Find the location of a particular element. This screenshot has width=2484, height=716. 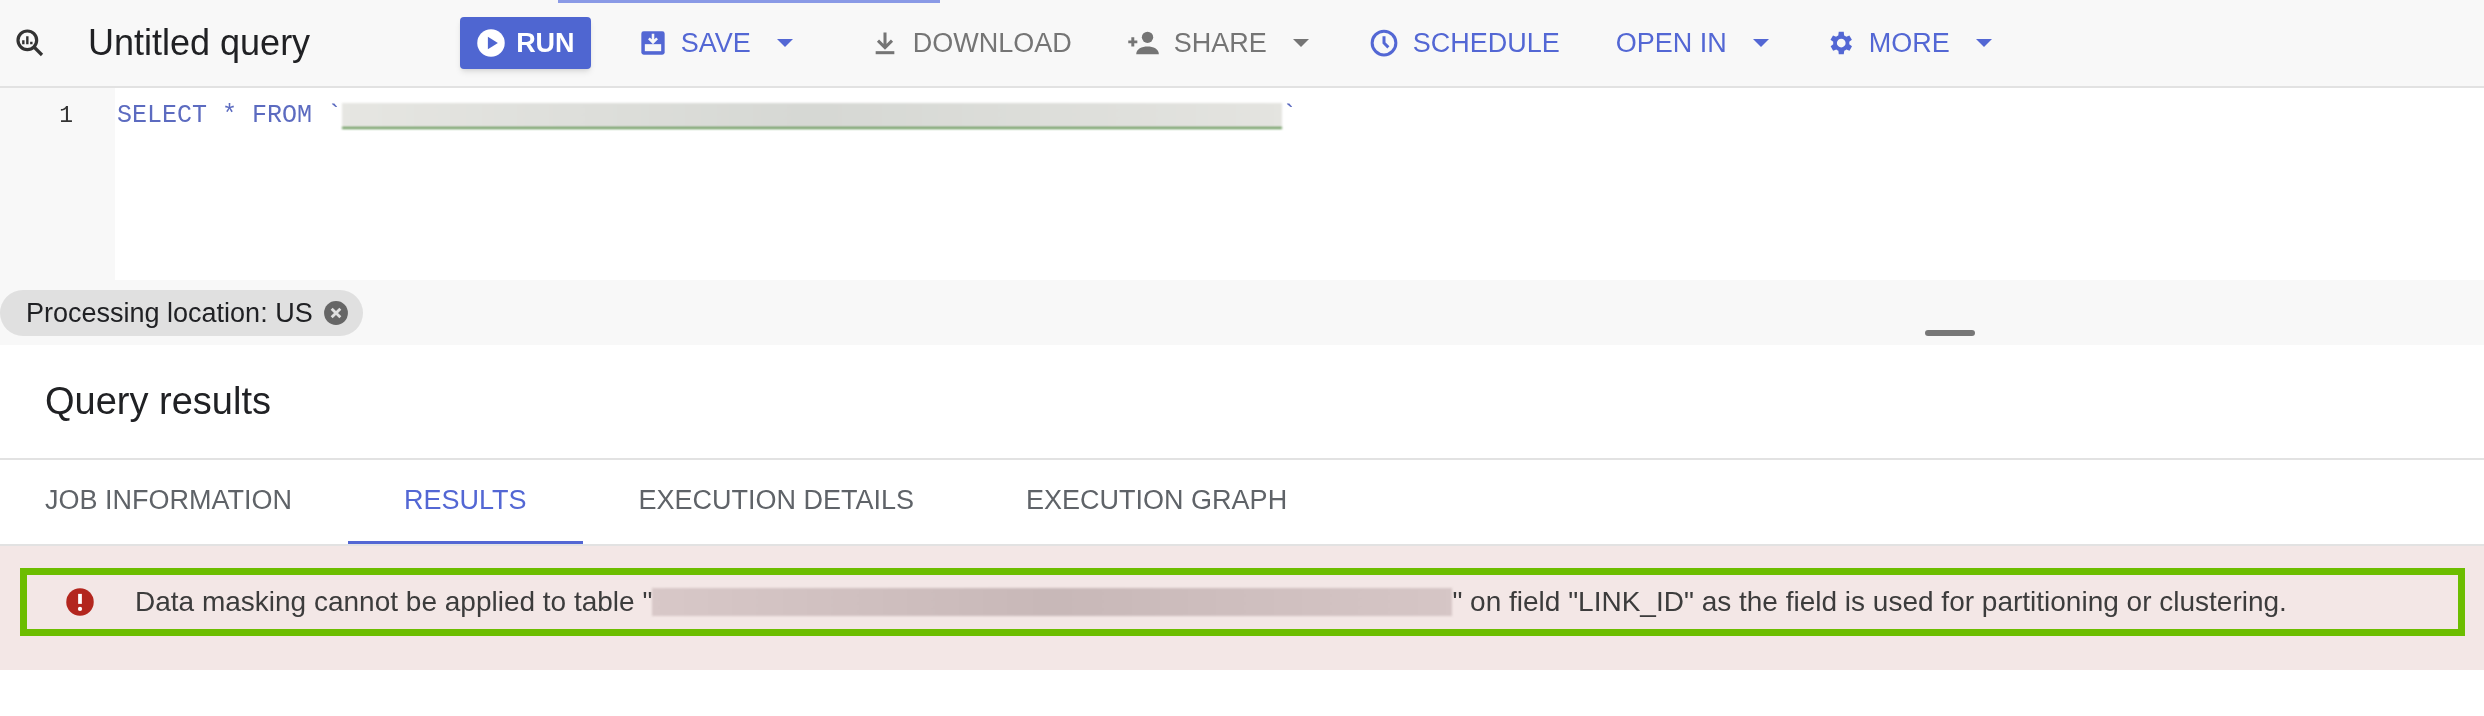

play-icon is located at coordinates (491, 43).